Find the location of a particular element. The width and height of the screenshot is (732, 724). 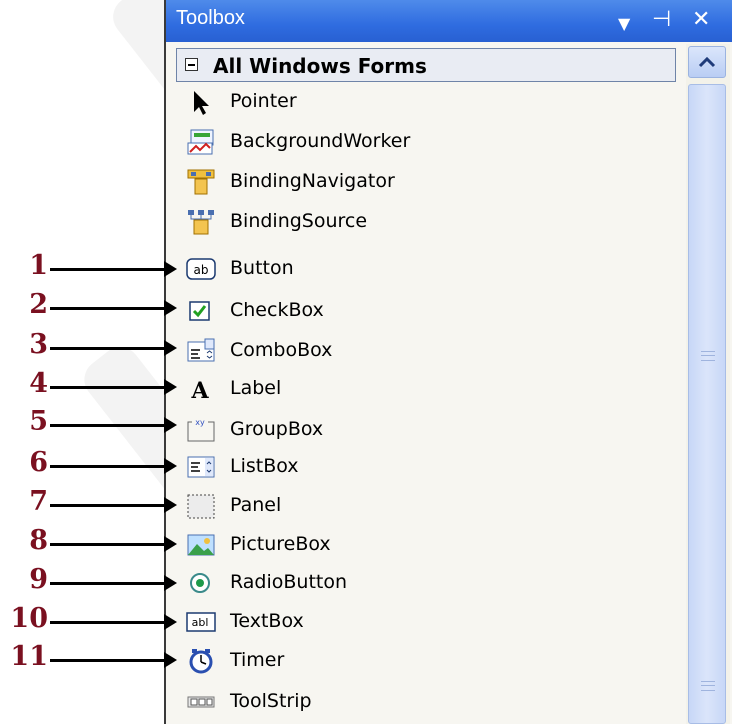

callout-radiobutton: 9 is located at coordinates (88, 581).